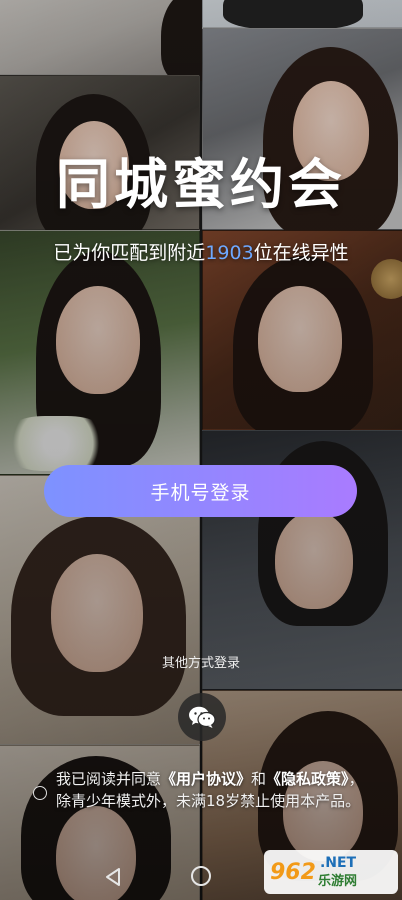 The image size is (402, 900). Describe the element at coordinates (129, 253) in the screenshot. I see `subtitle-prefix: 已为你匹配到附近` at that location.